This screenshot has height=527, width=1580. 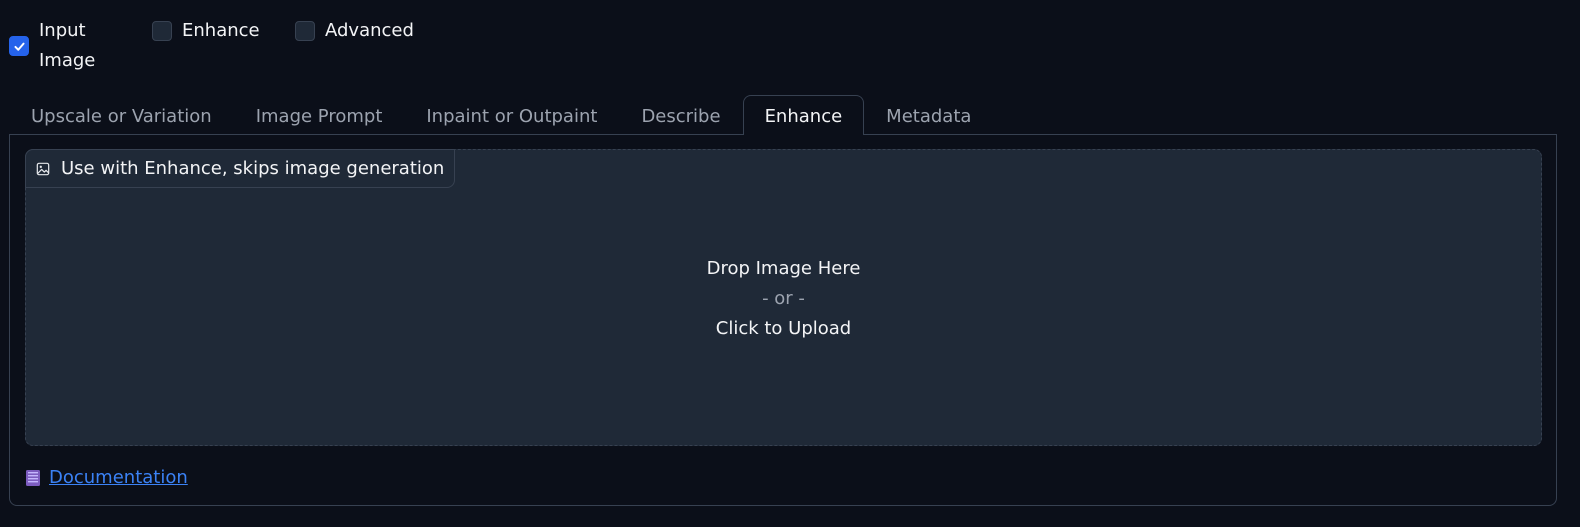 What do you see at coordinates (680, 115) in the screenshot?
I see `tab-describe: Describe` at bounding box center [680, 115].